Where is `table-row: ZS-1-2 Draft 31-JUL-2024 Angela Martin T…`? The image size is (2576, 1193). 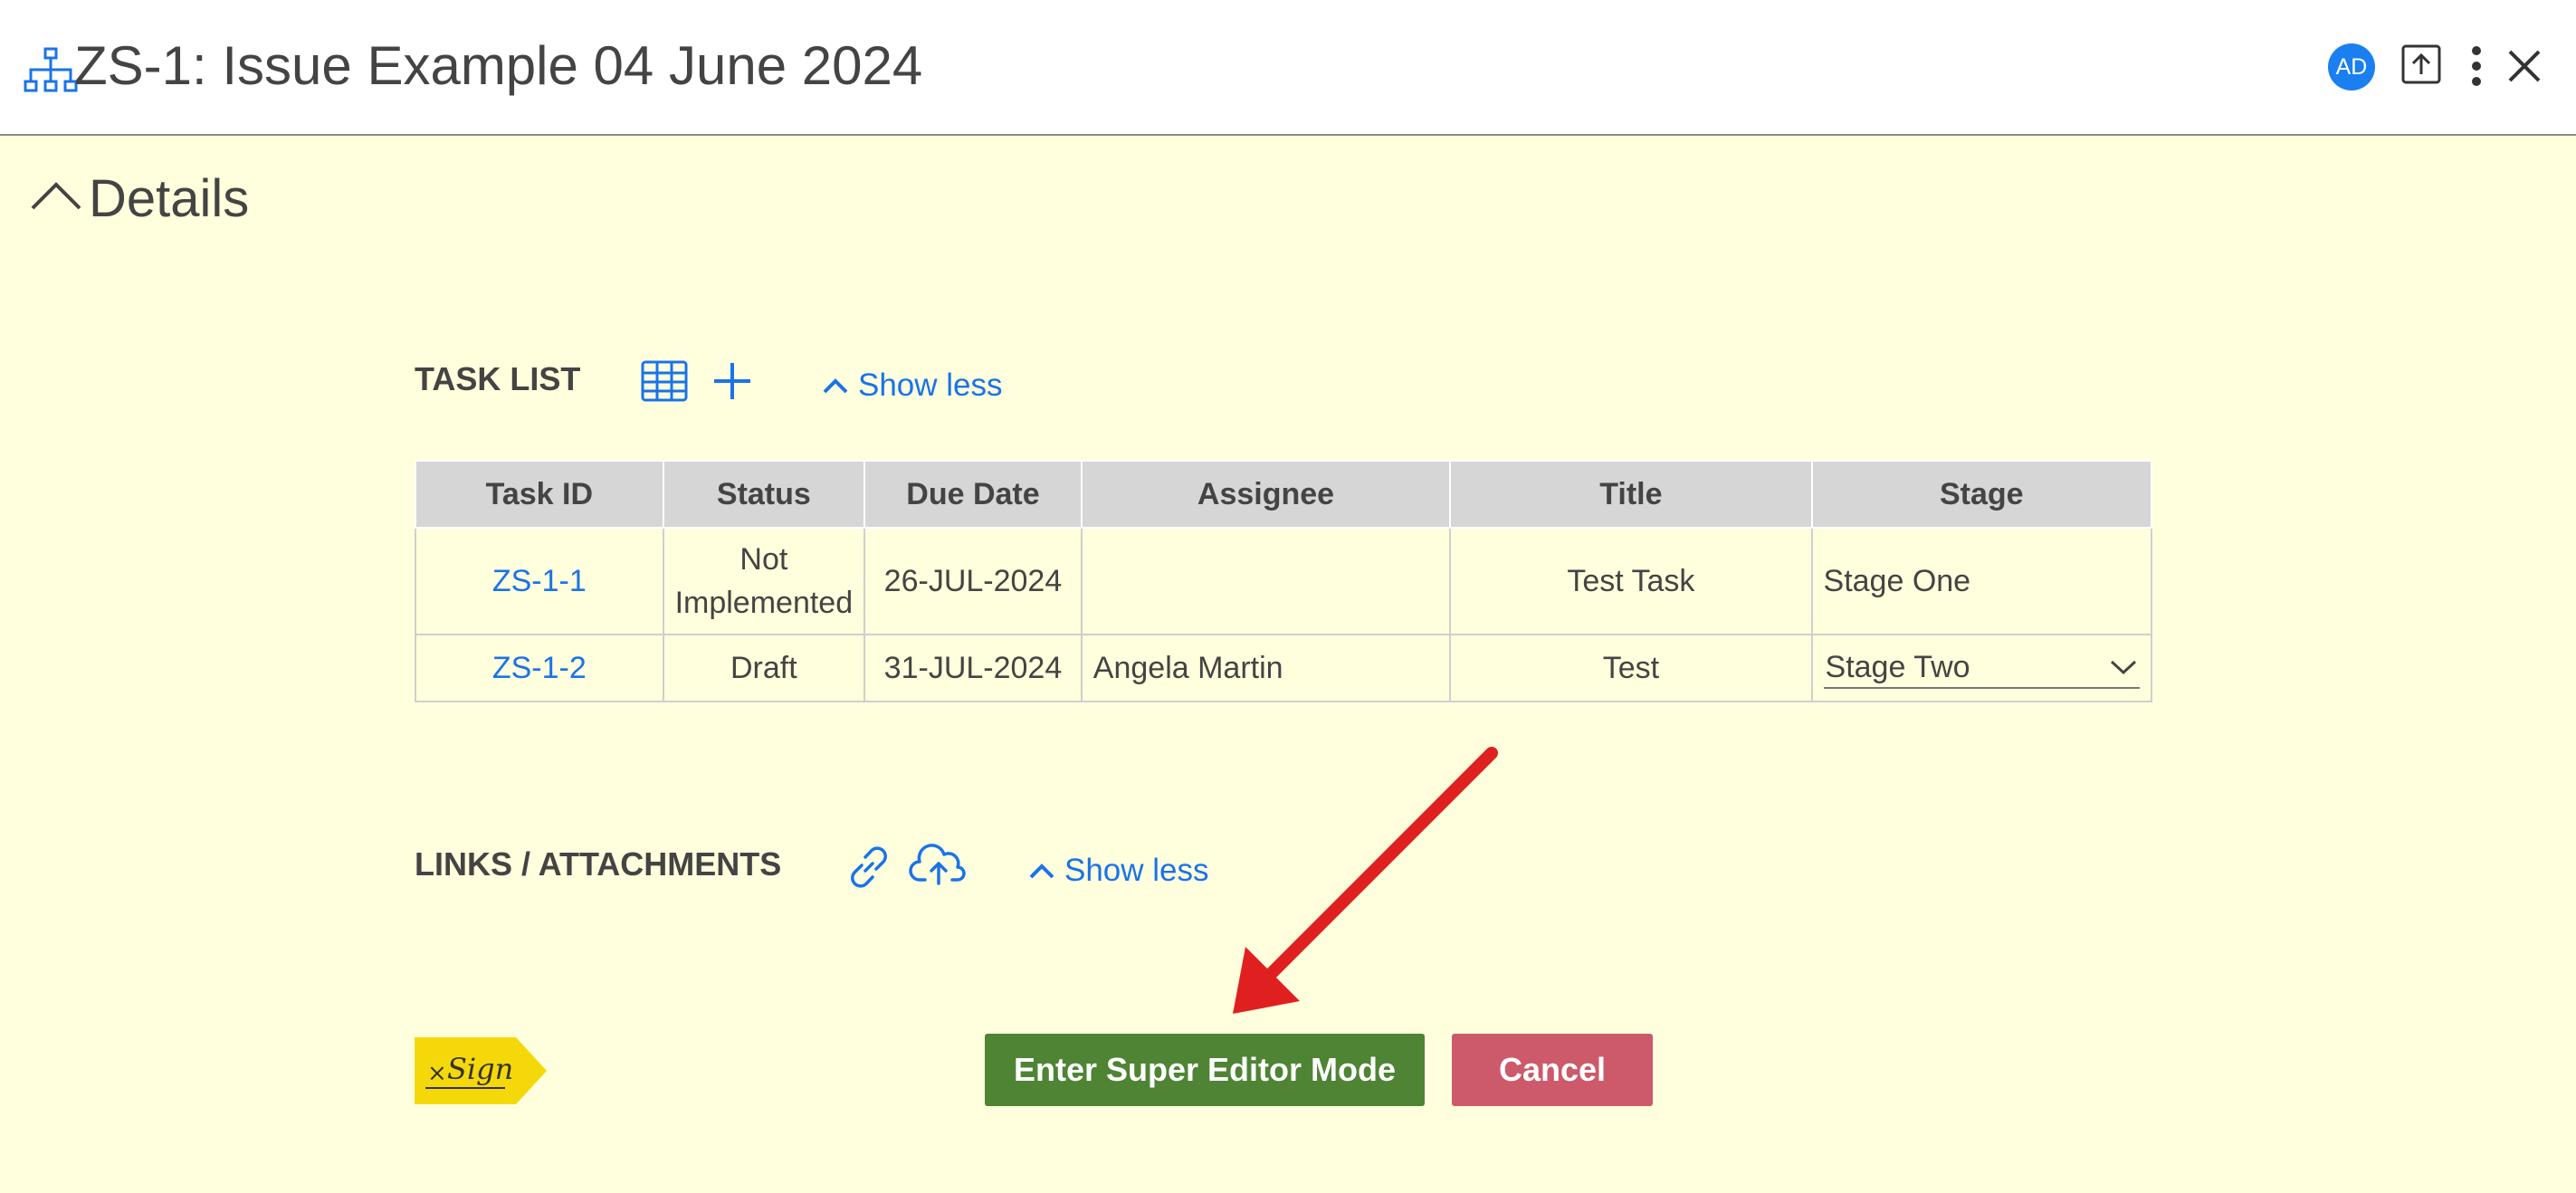
table-row: ZS-1-2 Draft 31-JUL-2024 Angela Martin T… is located at coordinates (1284, 668).